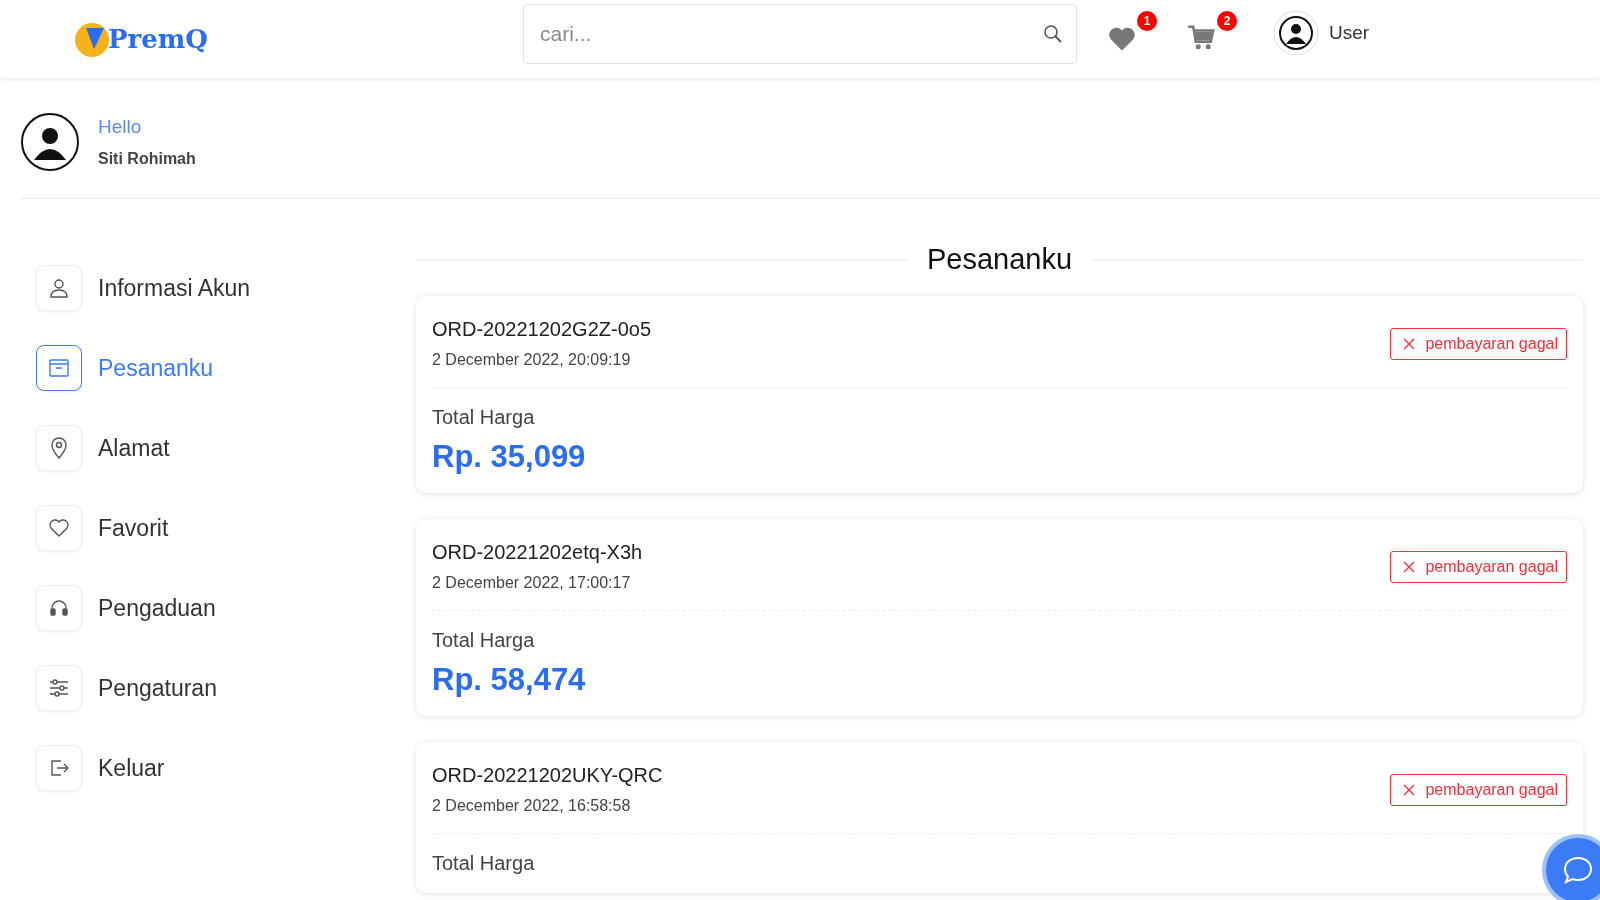  Describe the element at coordinates (59, 368) in the screenshot. I see `box-icon` at that location.